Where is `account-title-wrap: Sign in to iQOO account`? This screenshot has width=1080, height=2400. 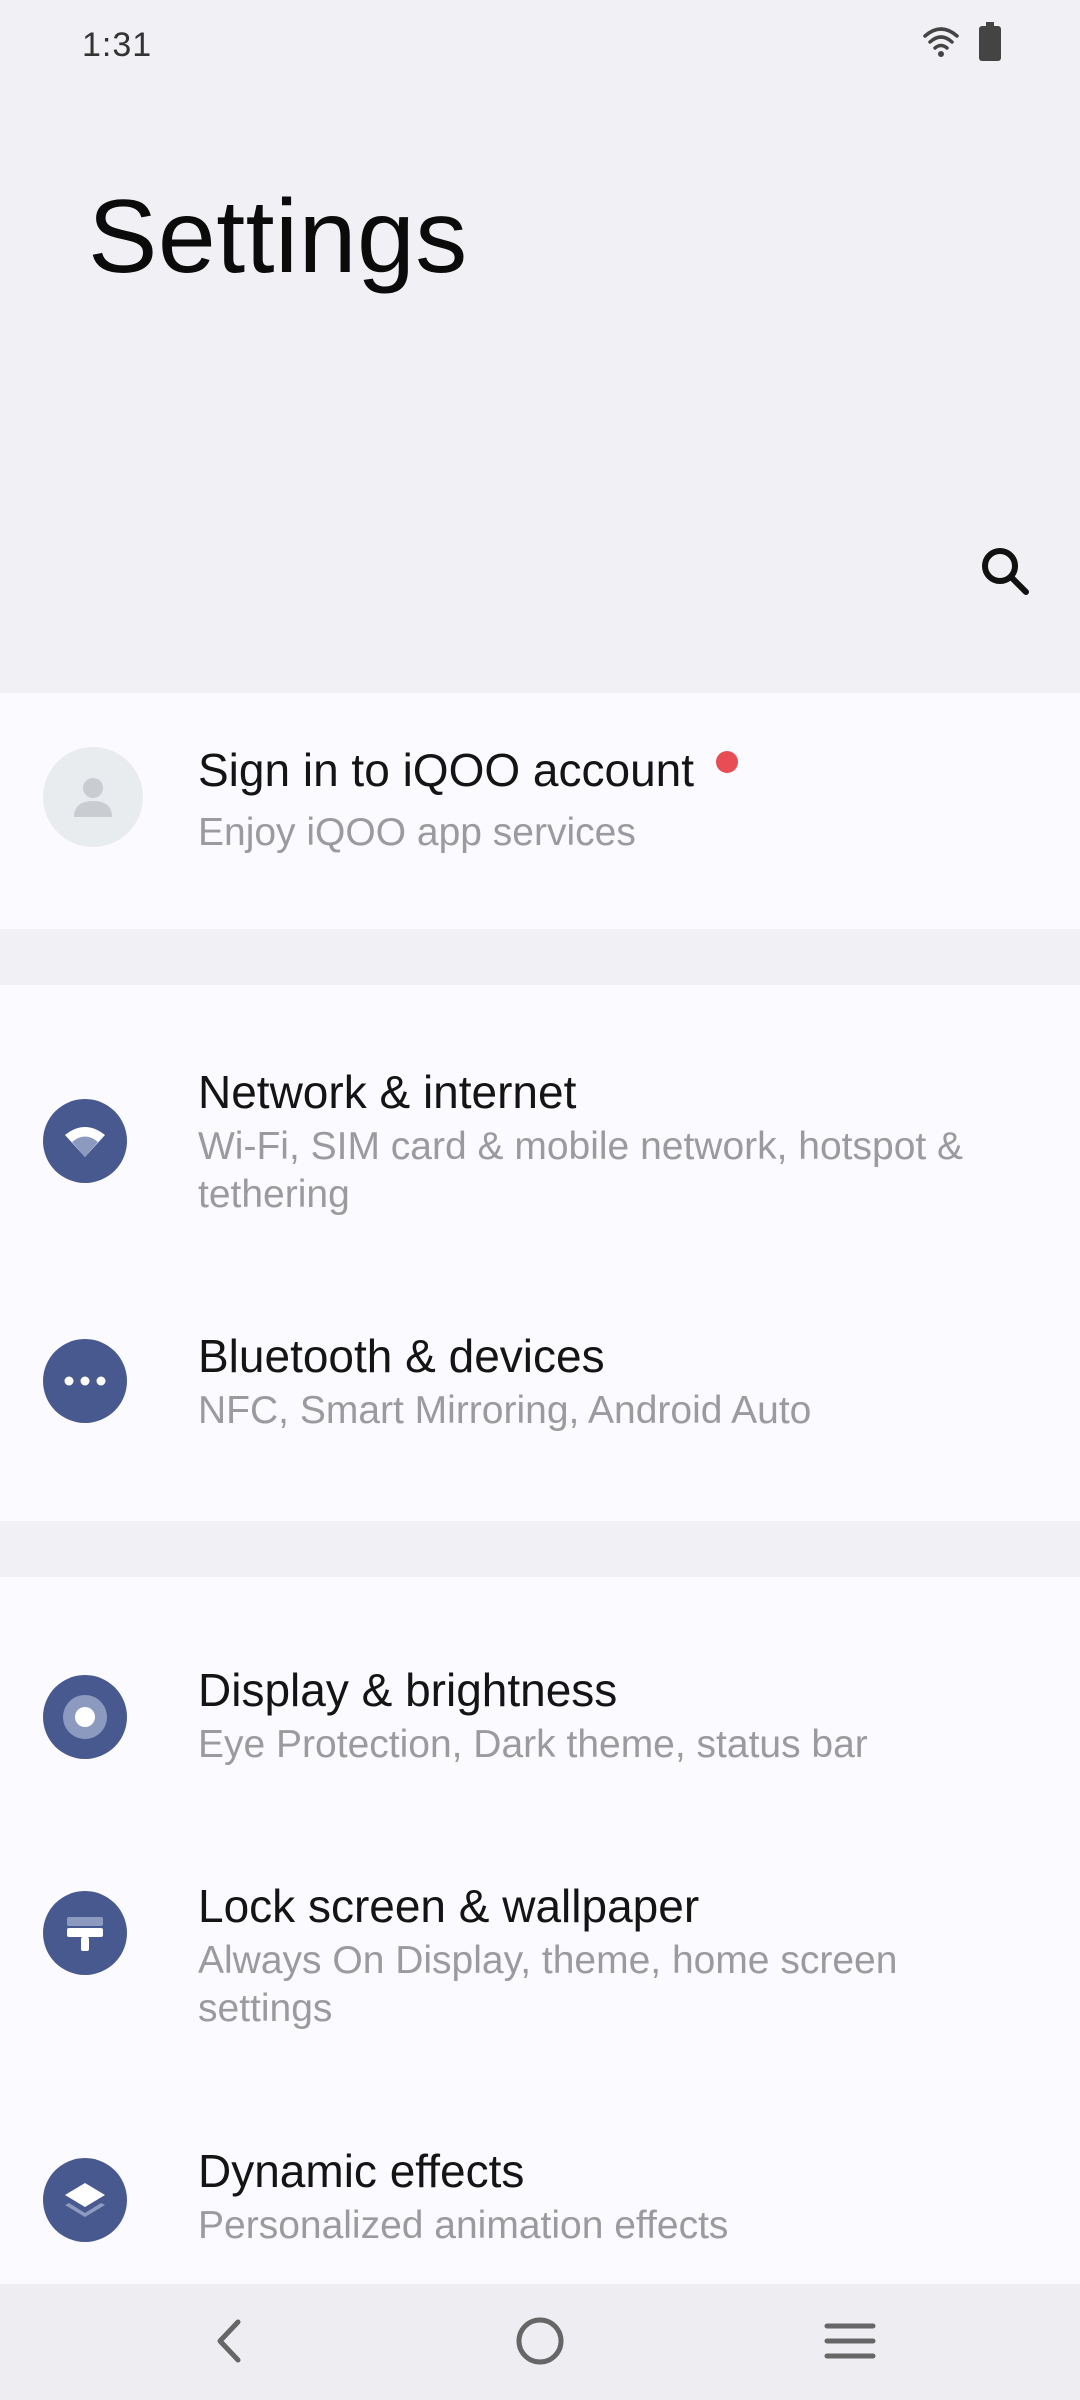 account-title-wrap: Sign in to iQOO account is located at coordinates (468, 770).